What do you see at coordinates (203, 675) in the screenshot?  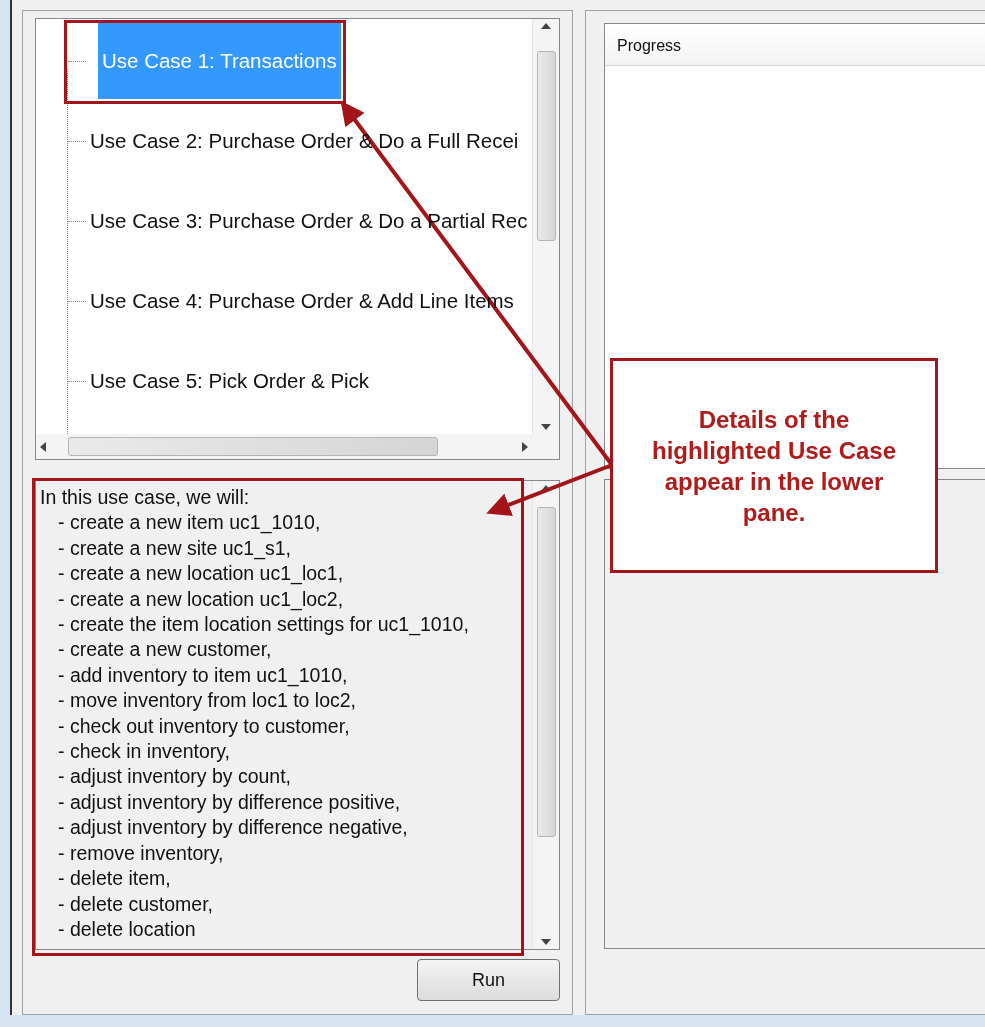 I see `details-line: - add inventory to item uc1_1010,` at bounding box center [203, 675].